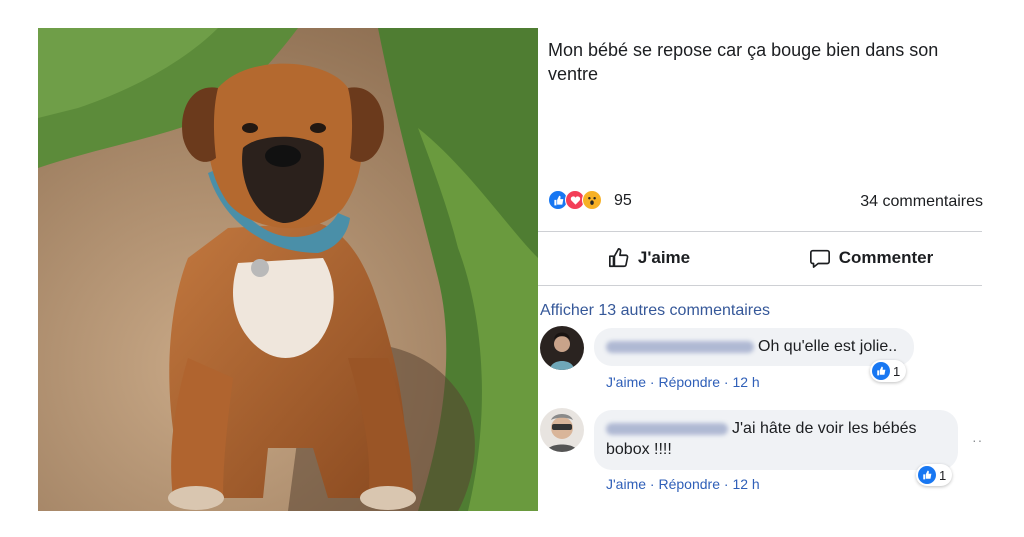  What do you see at coordinates (776, 440) in the screenshot?
I see `comment-bubble: J'ai hâte de voir les bébés bobox !!!!` at bounding box center [776, 440].